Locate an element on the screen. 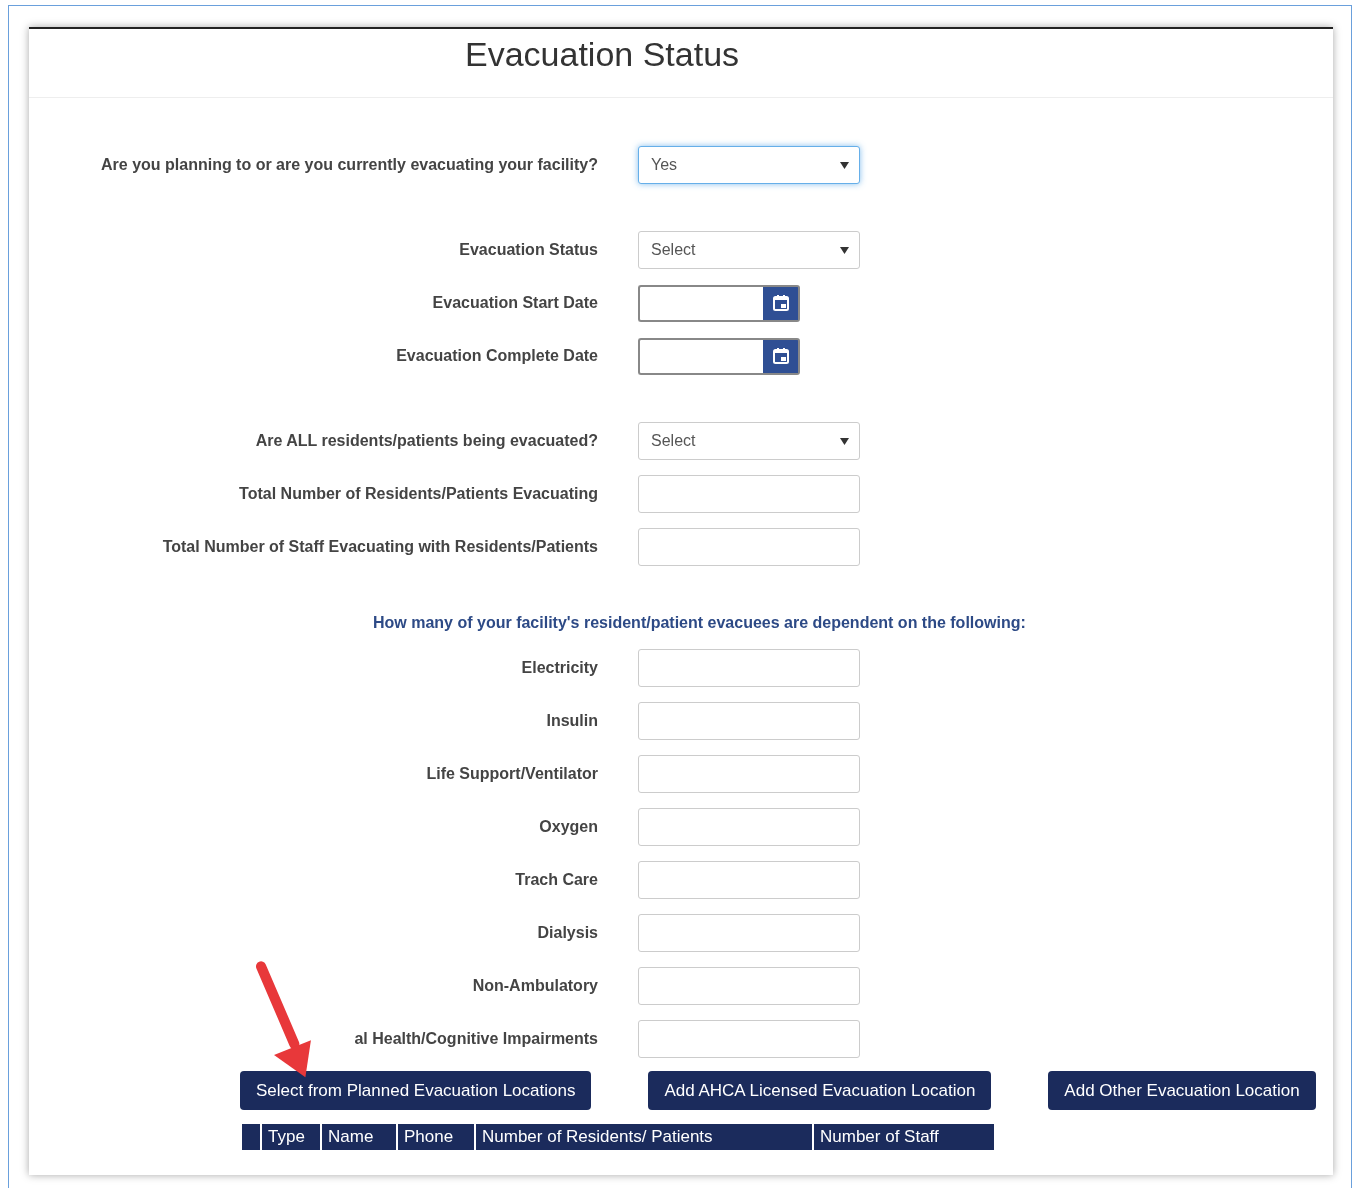  column-header: Phone is located at coordinates (435, 1137).